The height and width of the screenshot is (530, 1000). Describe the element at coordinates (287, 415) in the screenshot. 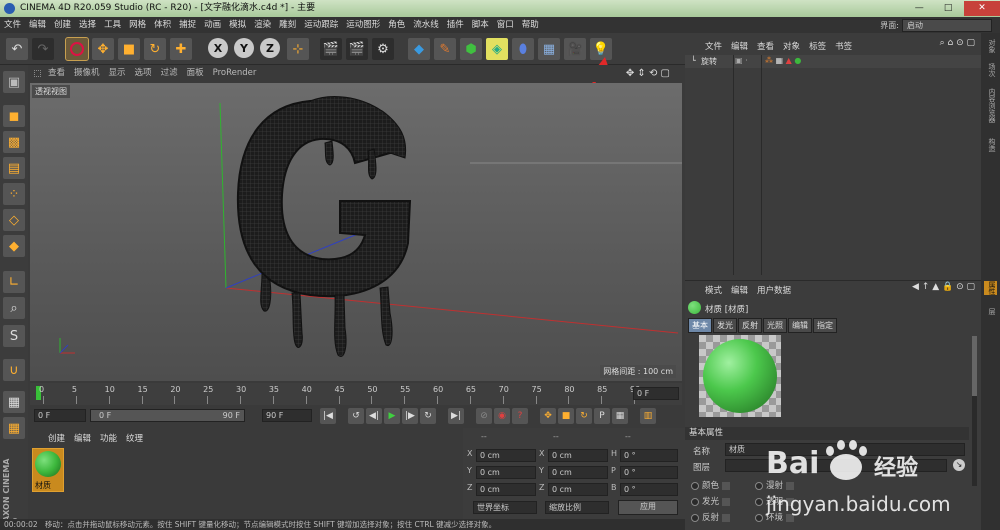

I see `end-frame-field: 90 F` at that location.